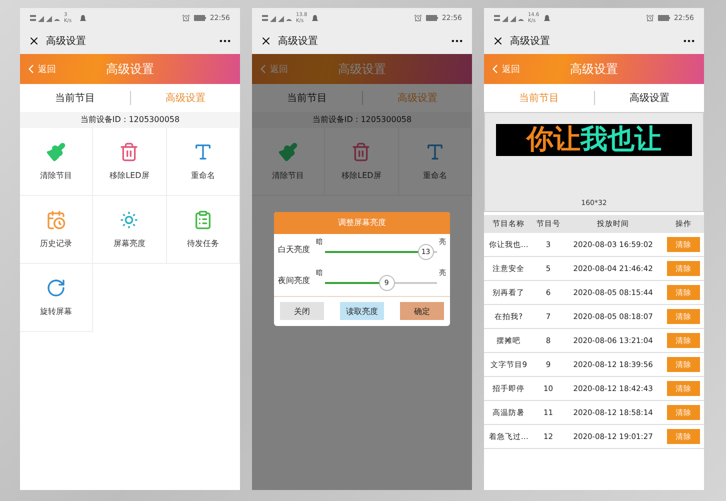 This screenshot has height=501, width=726. What do you see at coordinates (302, 311) in the screenshot?
I see `dialog-button: 关闭` at bounding box center [302, 311].